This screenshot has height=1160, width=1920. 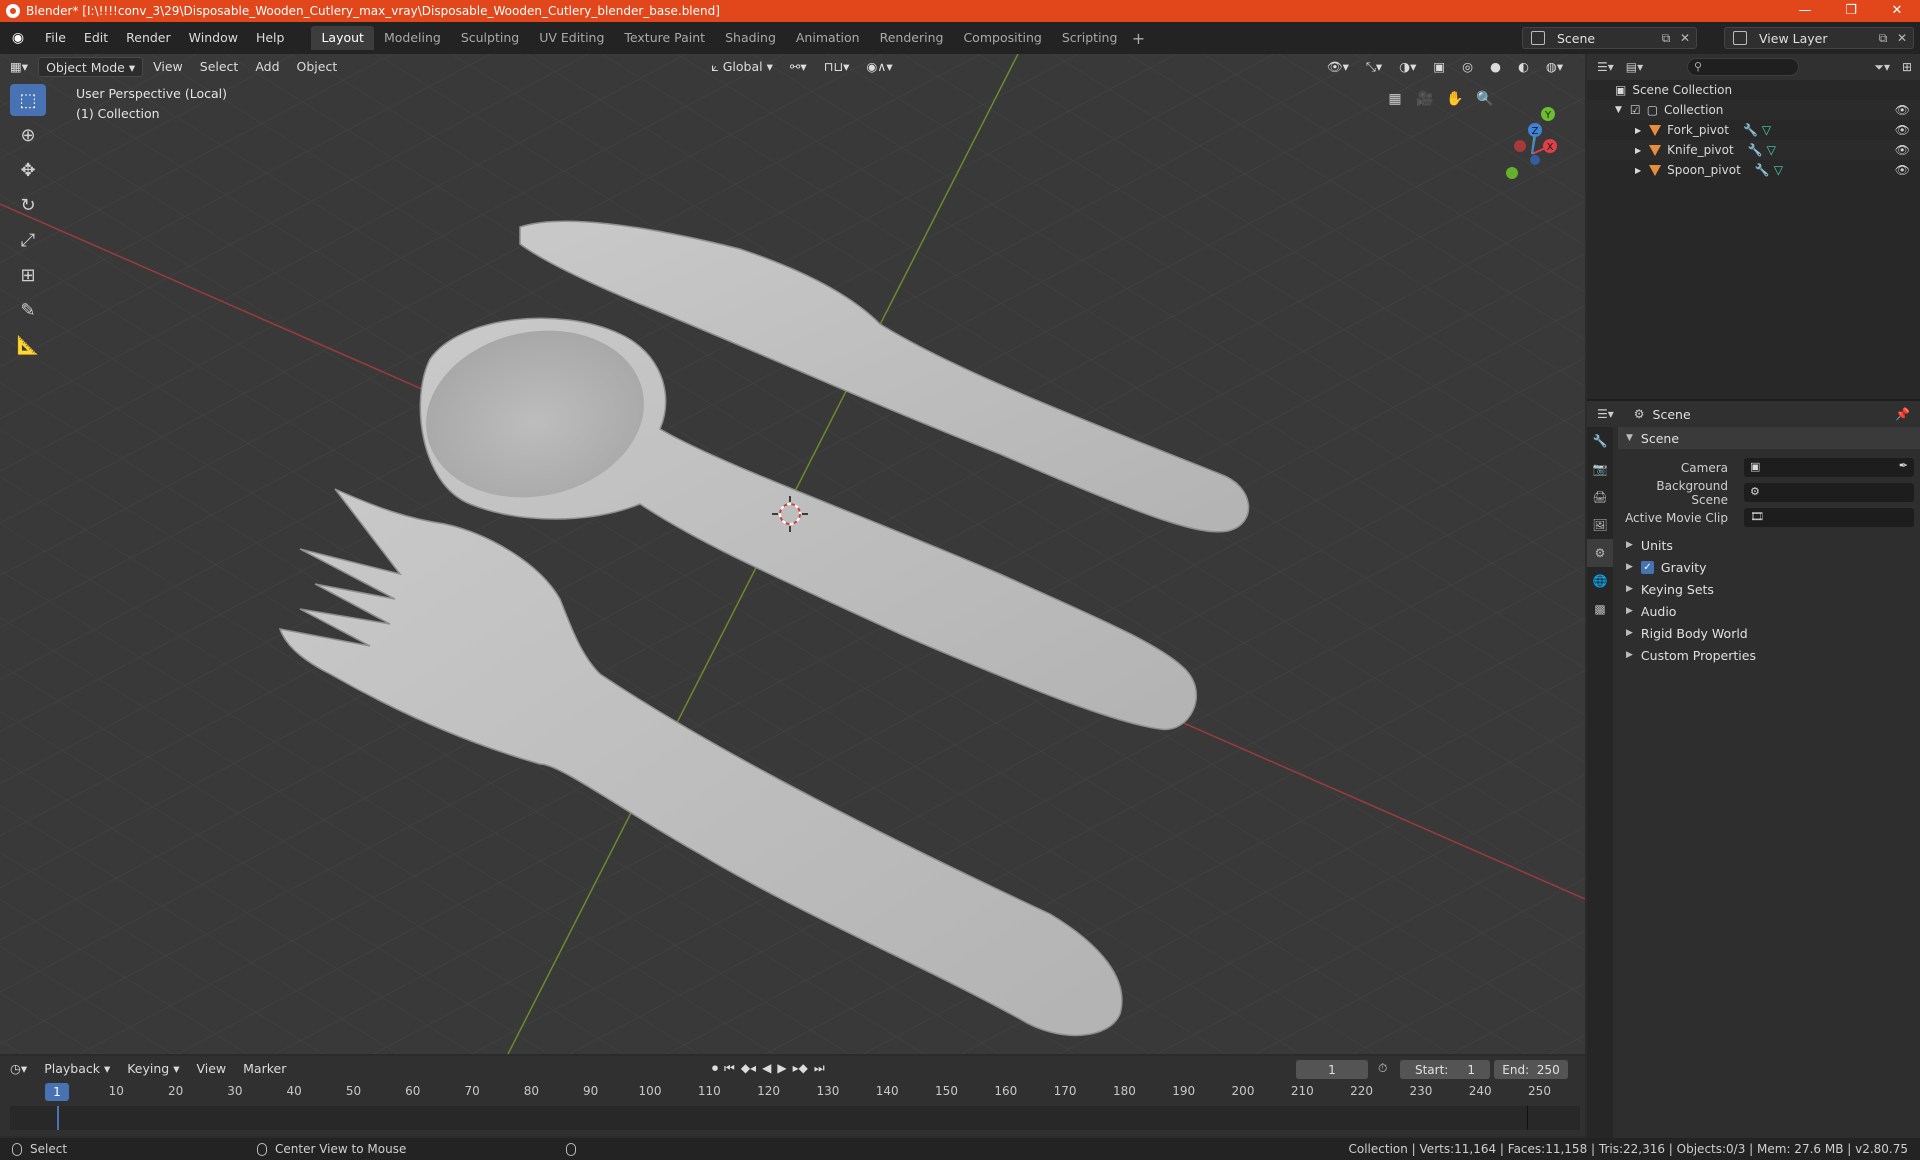 I want to click on transform-tool-icon: ⊞, so click(x=28, y=275).